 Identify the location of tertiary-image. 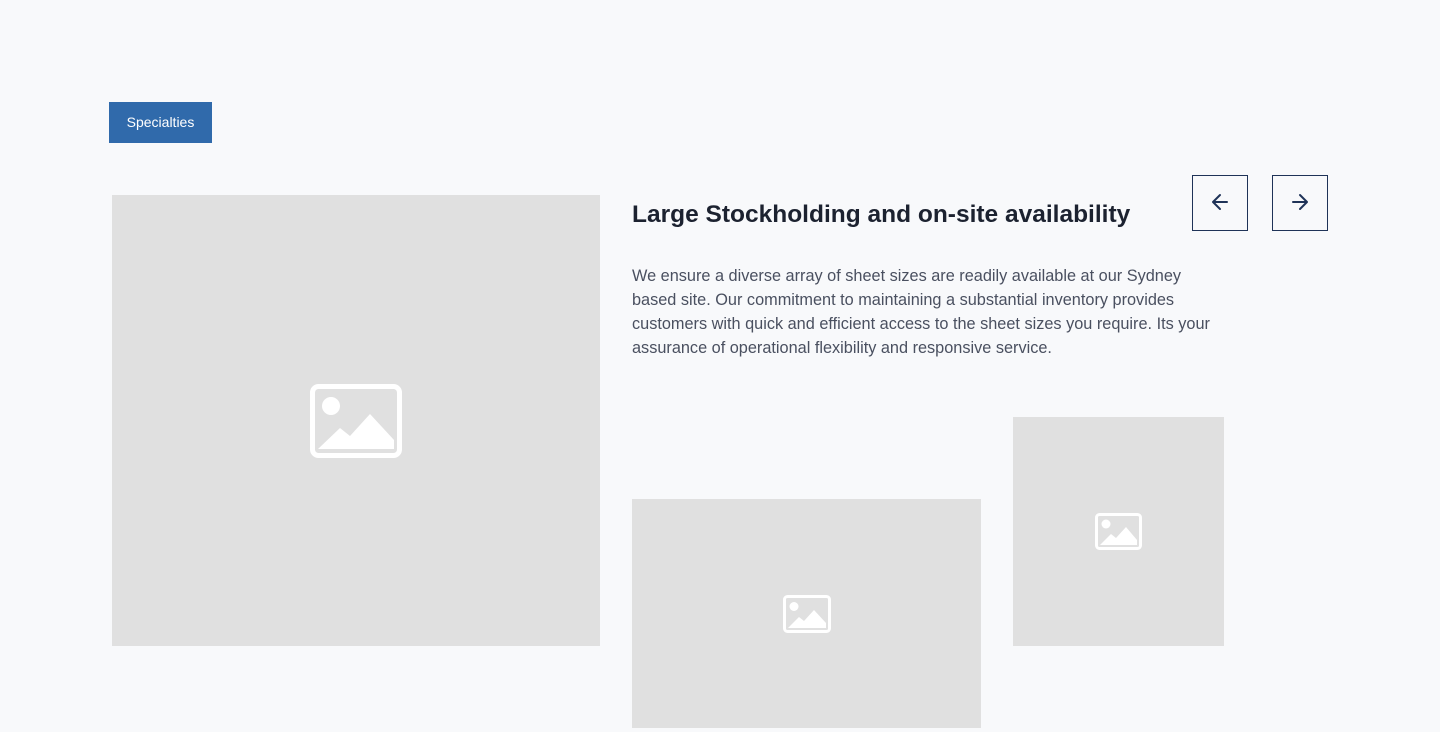
(1118, 531).